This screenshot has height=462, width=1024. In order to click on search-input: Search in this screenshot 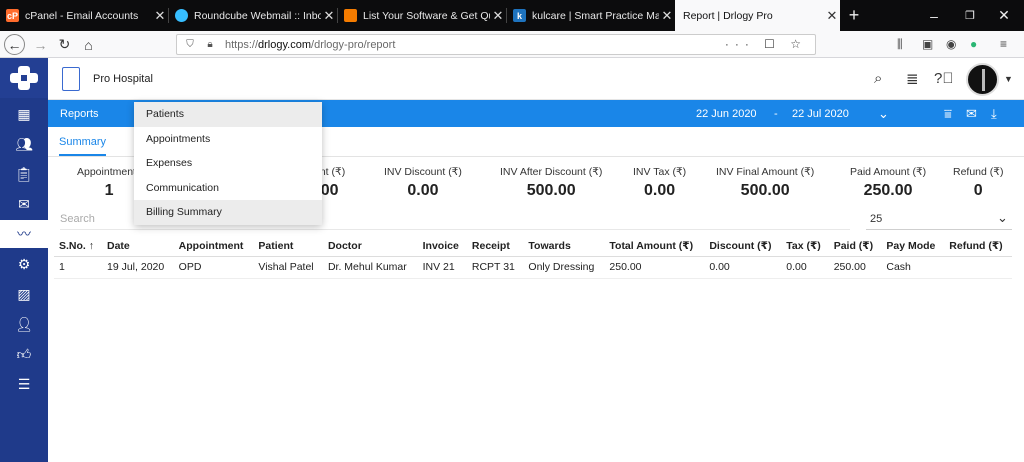, I will do `click(77, 219)`.